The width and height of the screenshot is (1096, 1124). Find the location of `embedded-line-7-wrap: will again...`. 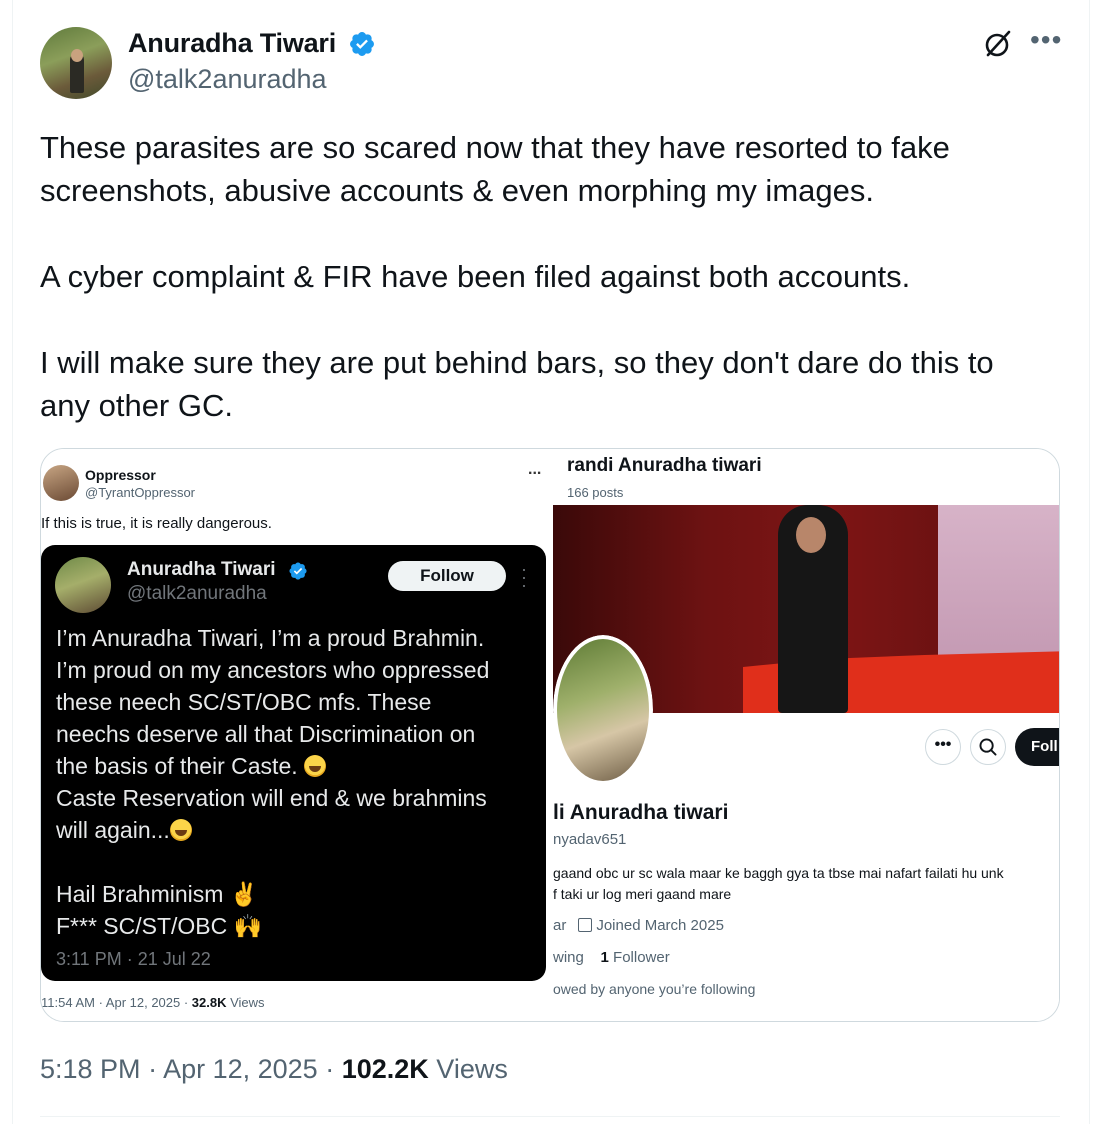

embedded-line-7-wrap: will again... is located at coordinates (298, 830).